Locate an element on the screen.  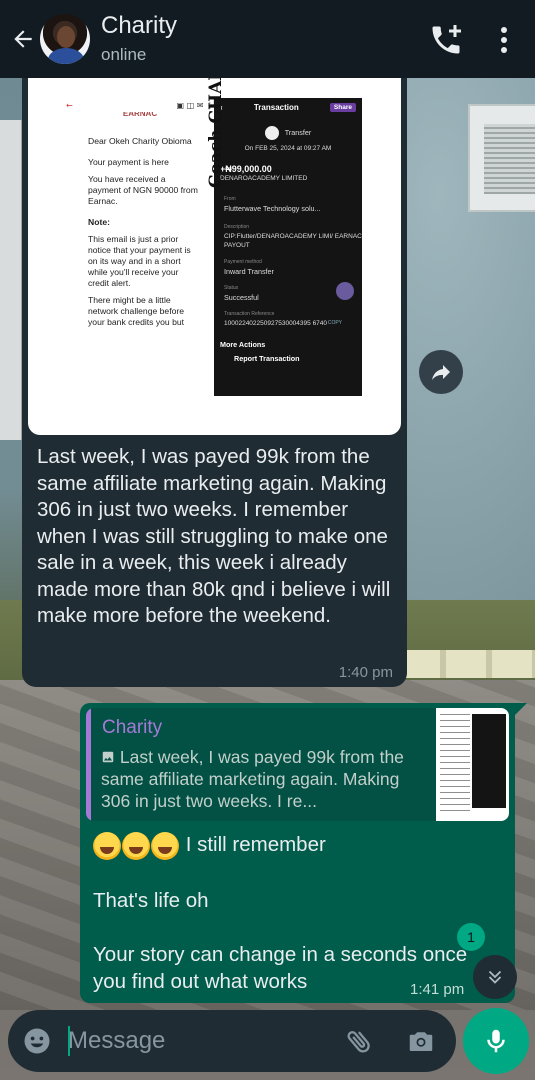
wallpaper-window is located at coordinates (12, 280).